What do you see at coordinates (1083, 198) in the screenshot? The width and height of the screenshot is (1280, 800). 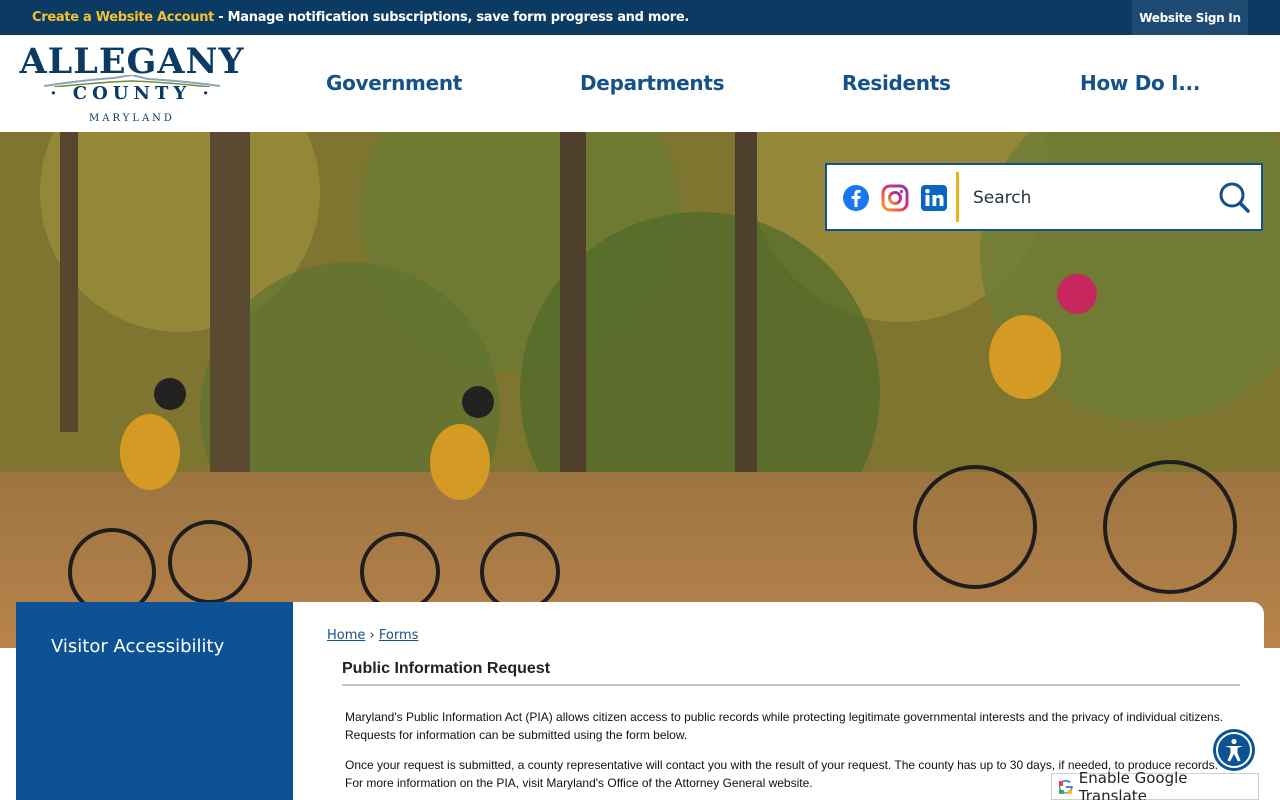 I see `search-input` at bounding box center [1083, 198].